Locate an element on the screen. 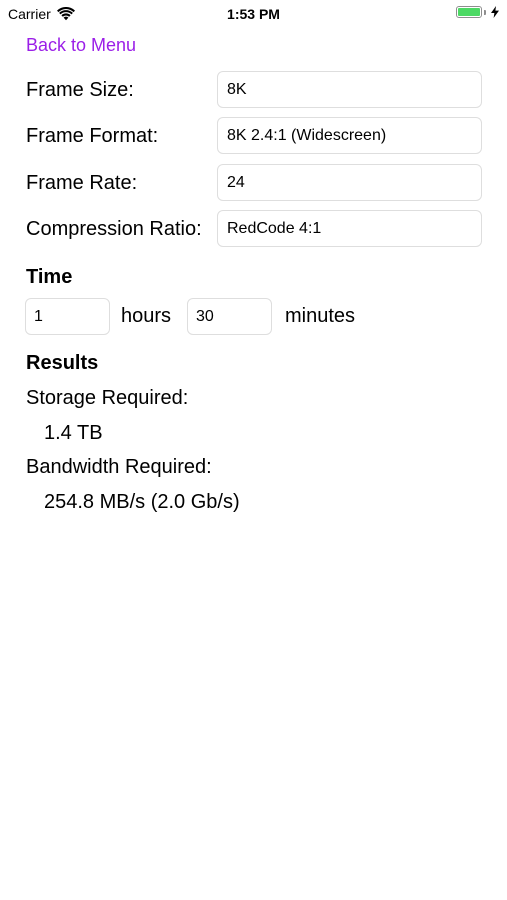 The image size is (507, 900). minutes-label: minutes is located at coordinates (320, 316).